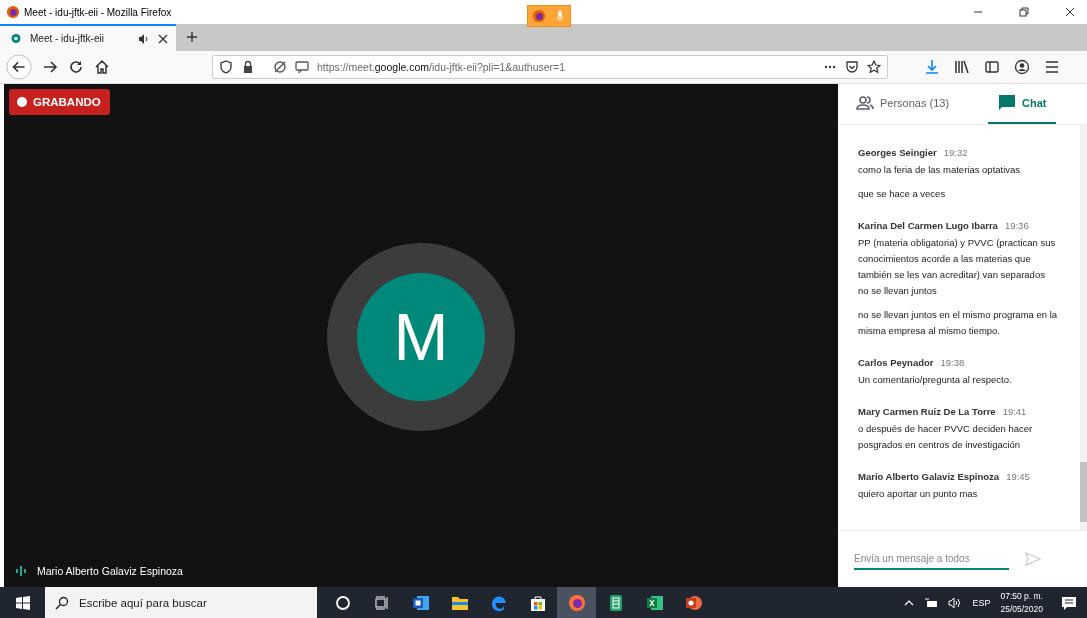 The width and height of the screenshot is (1087, 618). Describe the element at coordinates (932, 67) in the screenshot. I see `download-icon` at that location.